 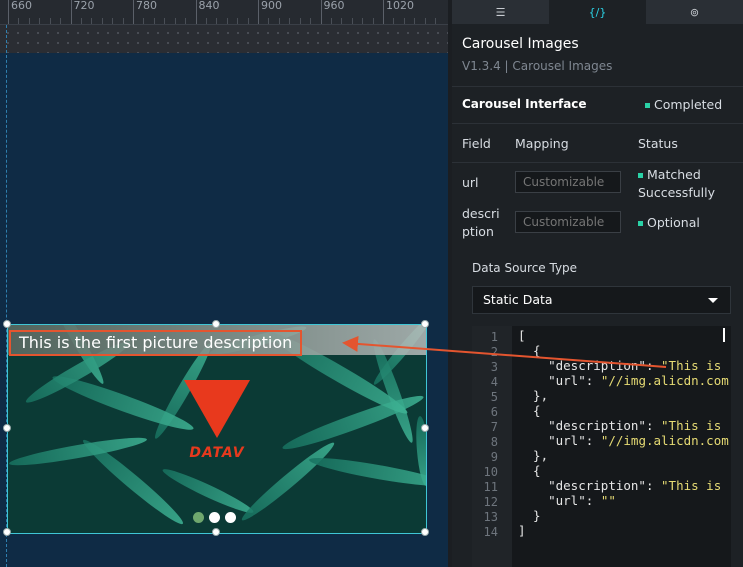 I want to click on line-number: 3, so click(x=494, y=367).